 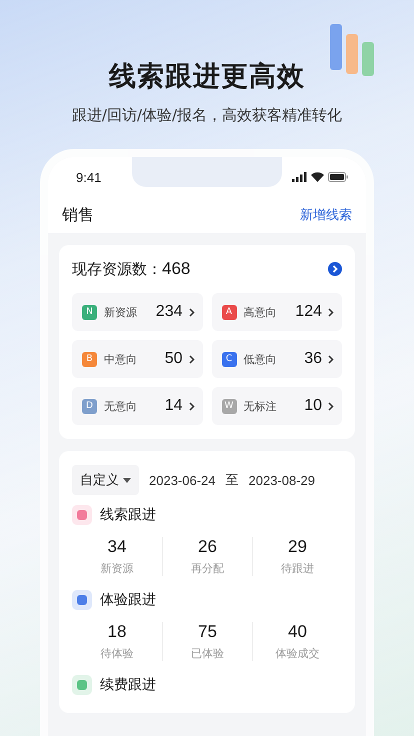 I want to click on category-tile: D 无意向 14, so click(x=137, y=406).